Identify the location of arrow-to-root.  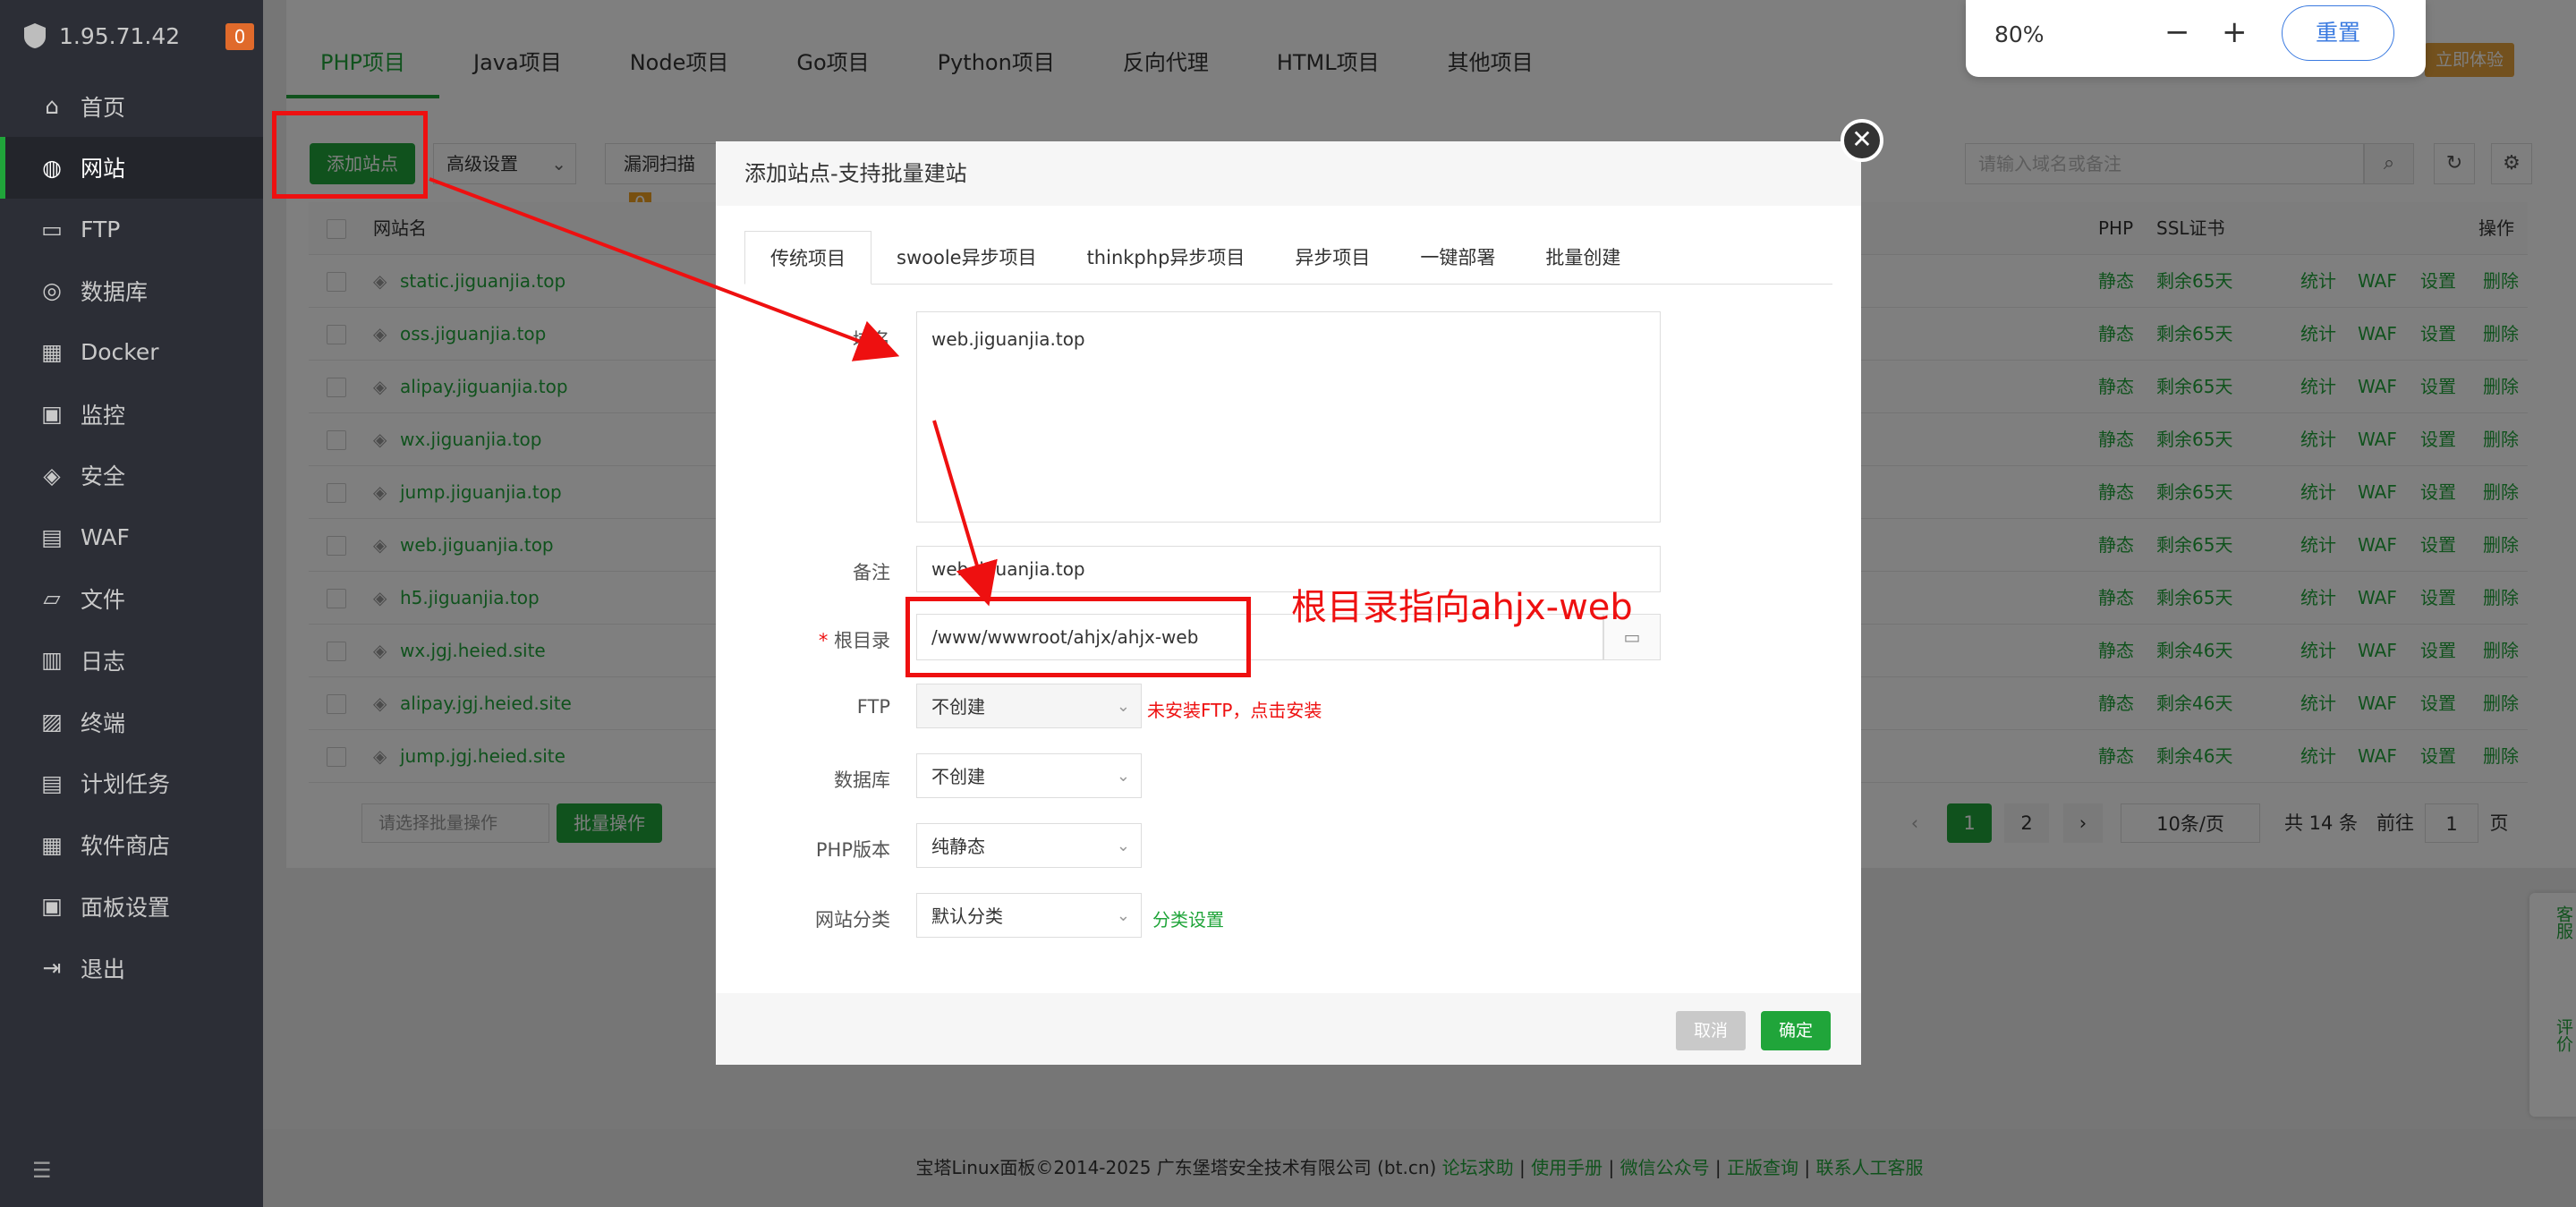
(965, 513).